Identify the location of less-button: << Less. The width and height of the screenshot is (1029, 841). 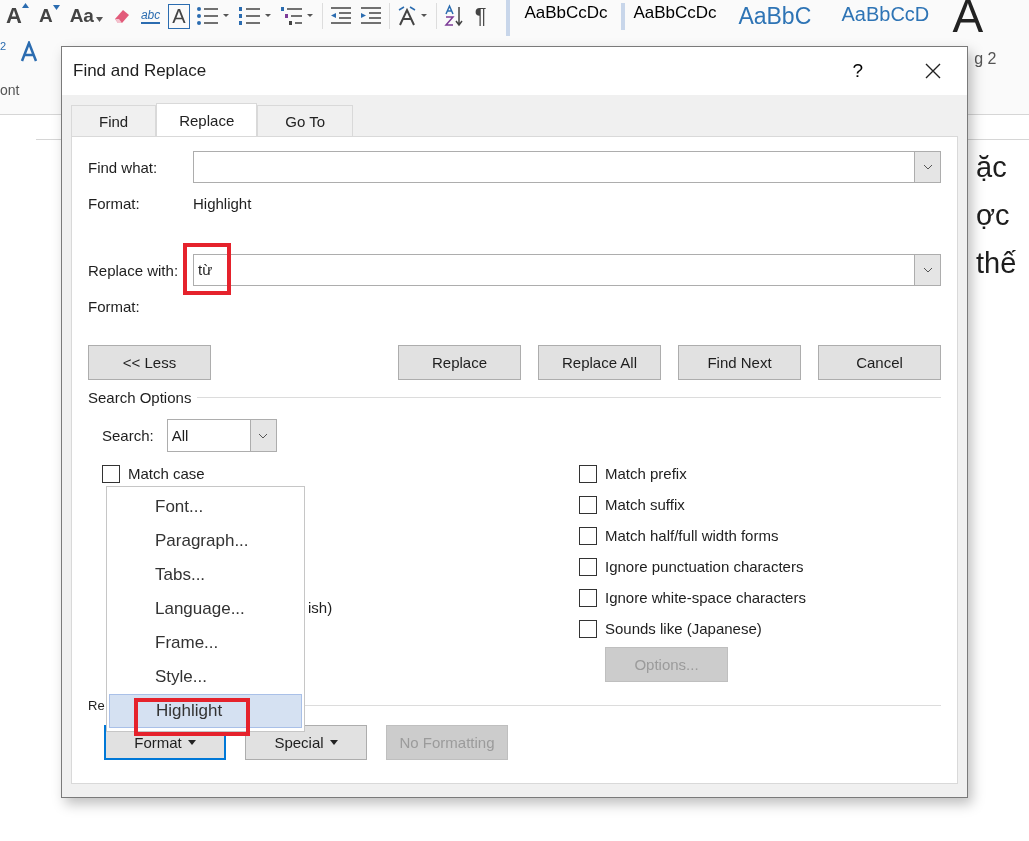
(149, 362).